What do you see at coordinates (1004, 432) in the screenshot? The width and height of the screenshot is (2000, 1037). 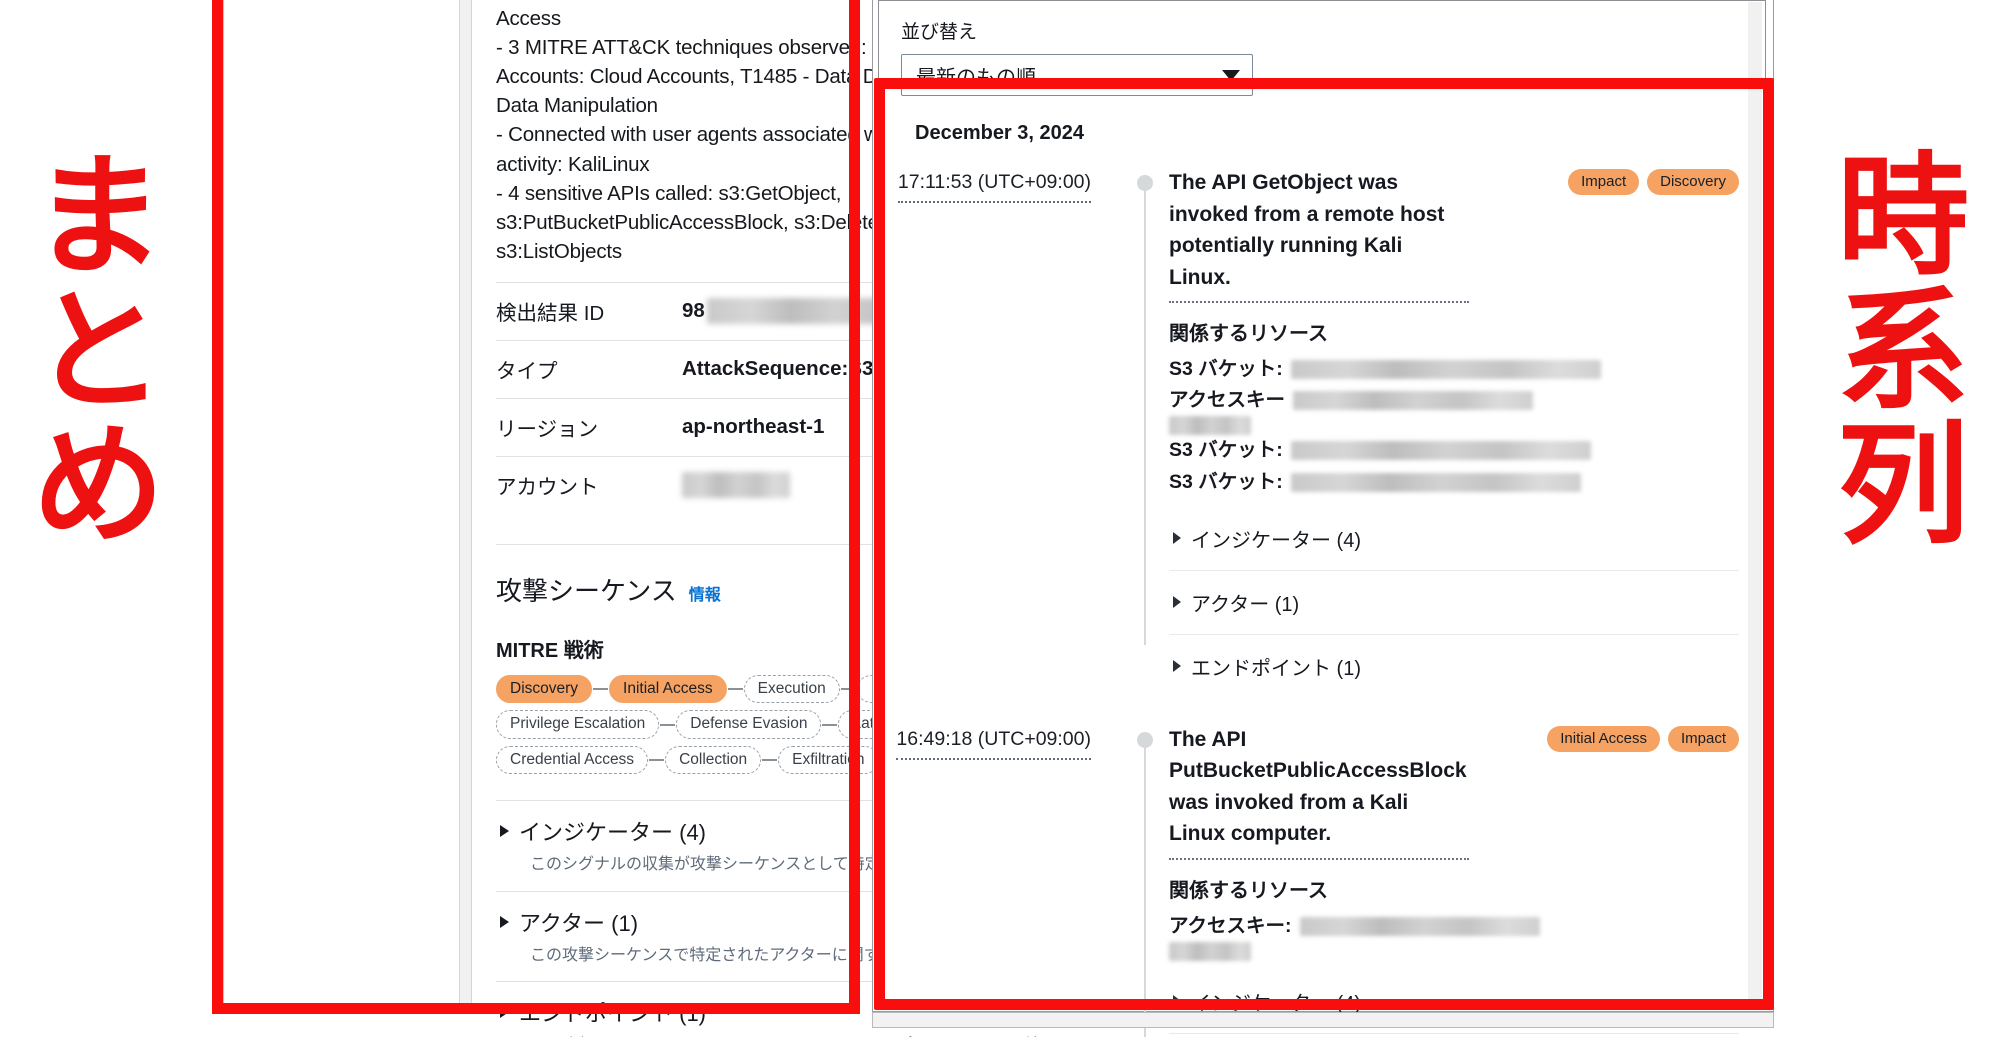 I see `event-timestamp: 17:11:53 (UTC+09:00)` at bounding box center [1004, 432].